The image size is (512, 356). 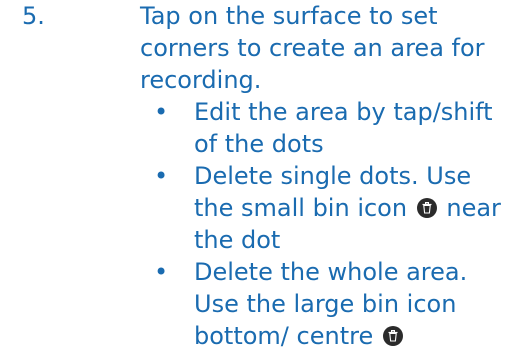 I want to click on bullet-text: Edit the area by tap/shift of the dots, so click(x=343, y=128).